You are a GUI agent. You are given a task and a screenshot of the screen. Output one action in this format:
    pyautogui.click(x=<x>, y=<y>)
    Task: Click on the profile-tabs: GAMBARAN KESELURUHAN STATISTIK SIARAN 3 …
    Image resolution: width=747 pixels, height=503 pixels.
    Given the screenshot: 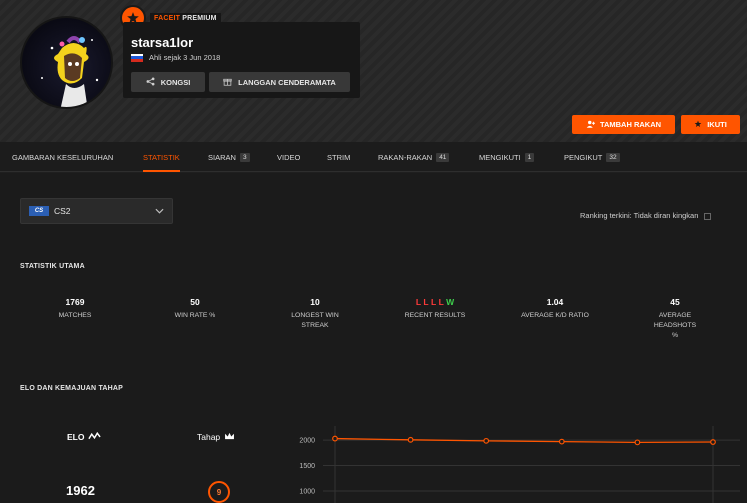 What is the action you would take?
    pyautogui.click(x=373, y=157)
    